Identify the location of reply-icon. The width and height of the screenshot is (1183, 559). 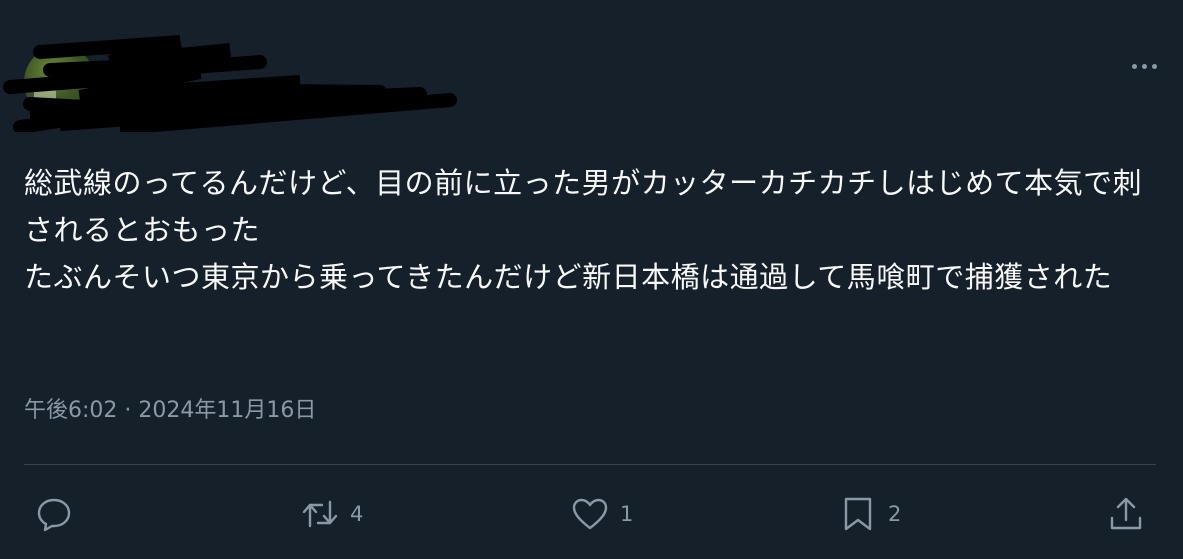
(54, 515).